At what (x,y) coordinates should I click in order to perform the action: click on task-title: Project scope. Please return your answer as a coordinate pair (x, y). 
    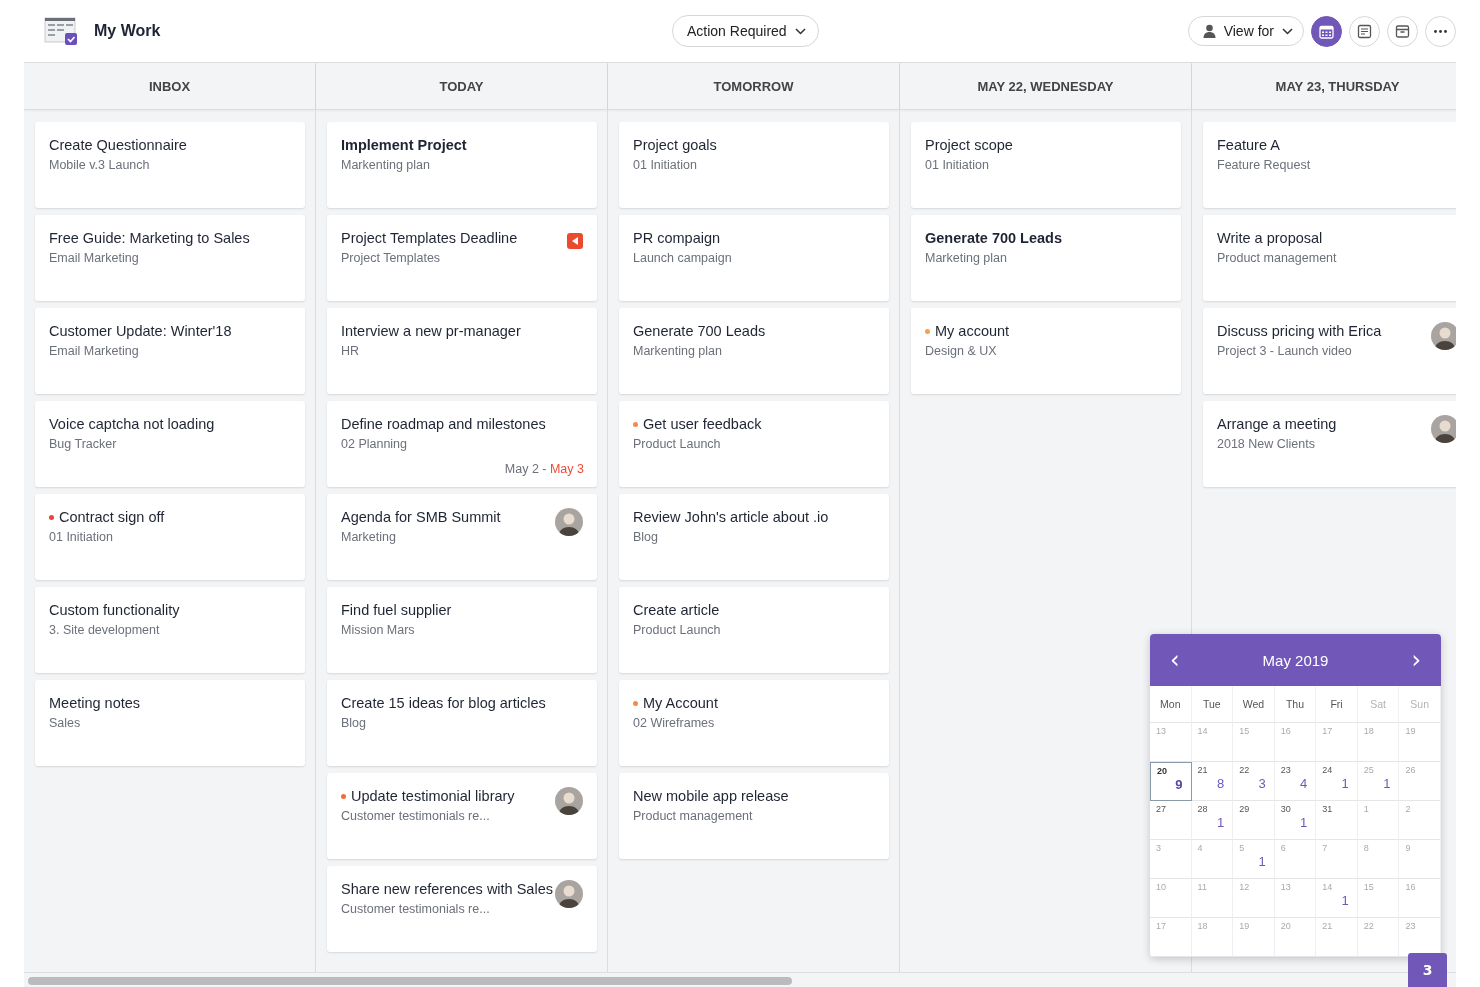
    Looking at the image, I should click on (969, 145).